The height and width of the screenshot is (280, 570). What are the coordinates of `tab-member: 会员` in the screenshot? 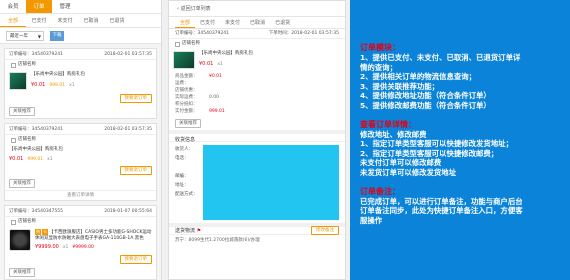 It's located at (13, 6).